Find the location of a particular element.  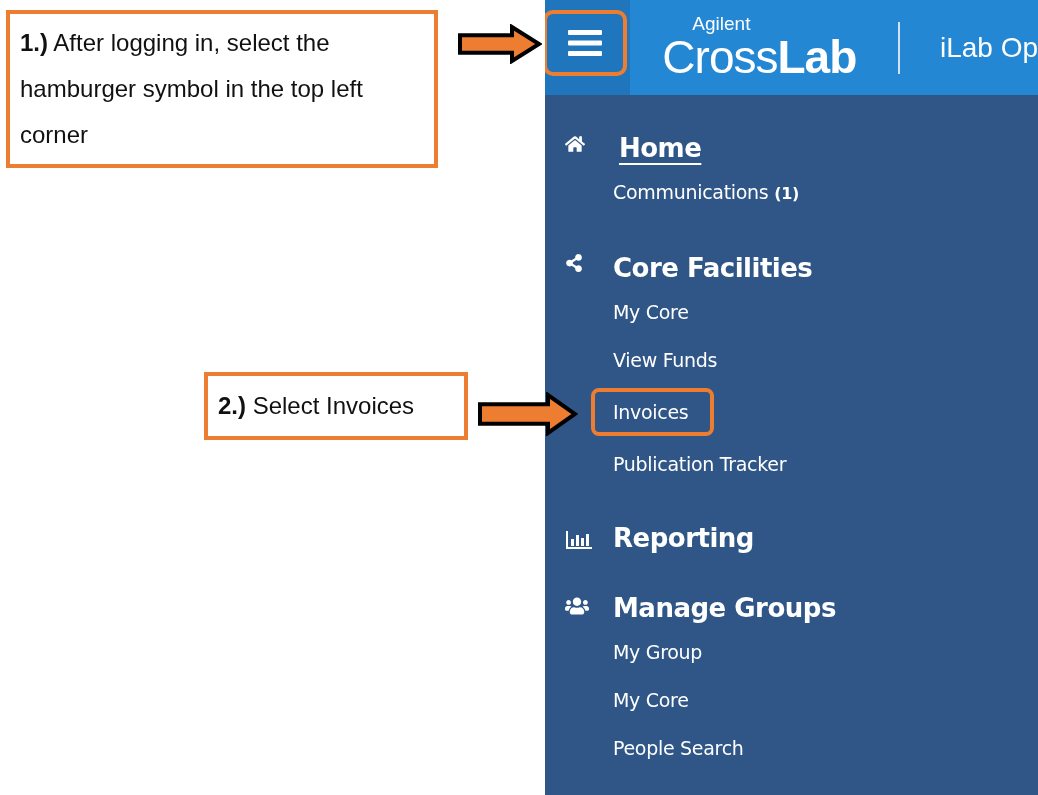

menu-button is located at coordinates (586, 43).